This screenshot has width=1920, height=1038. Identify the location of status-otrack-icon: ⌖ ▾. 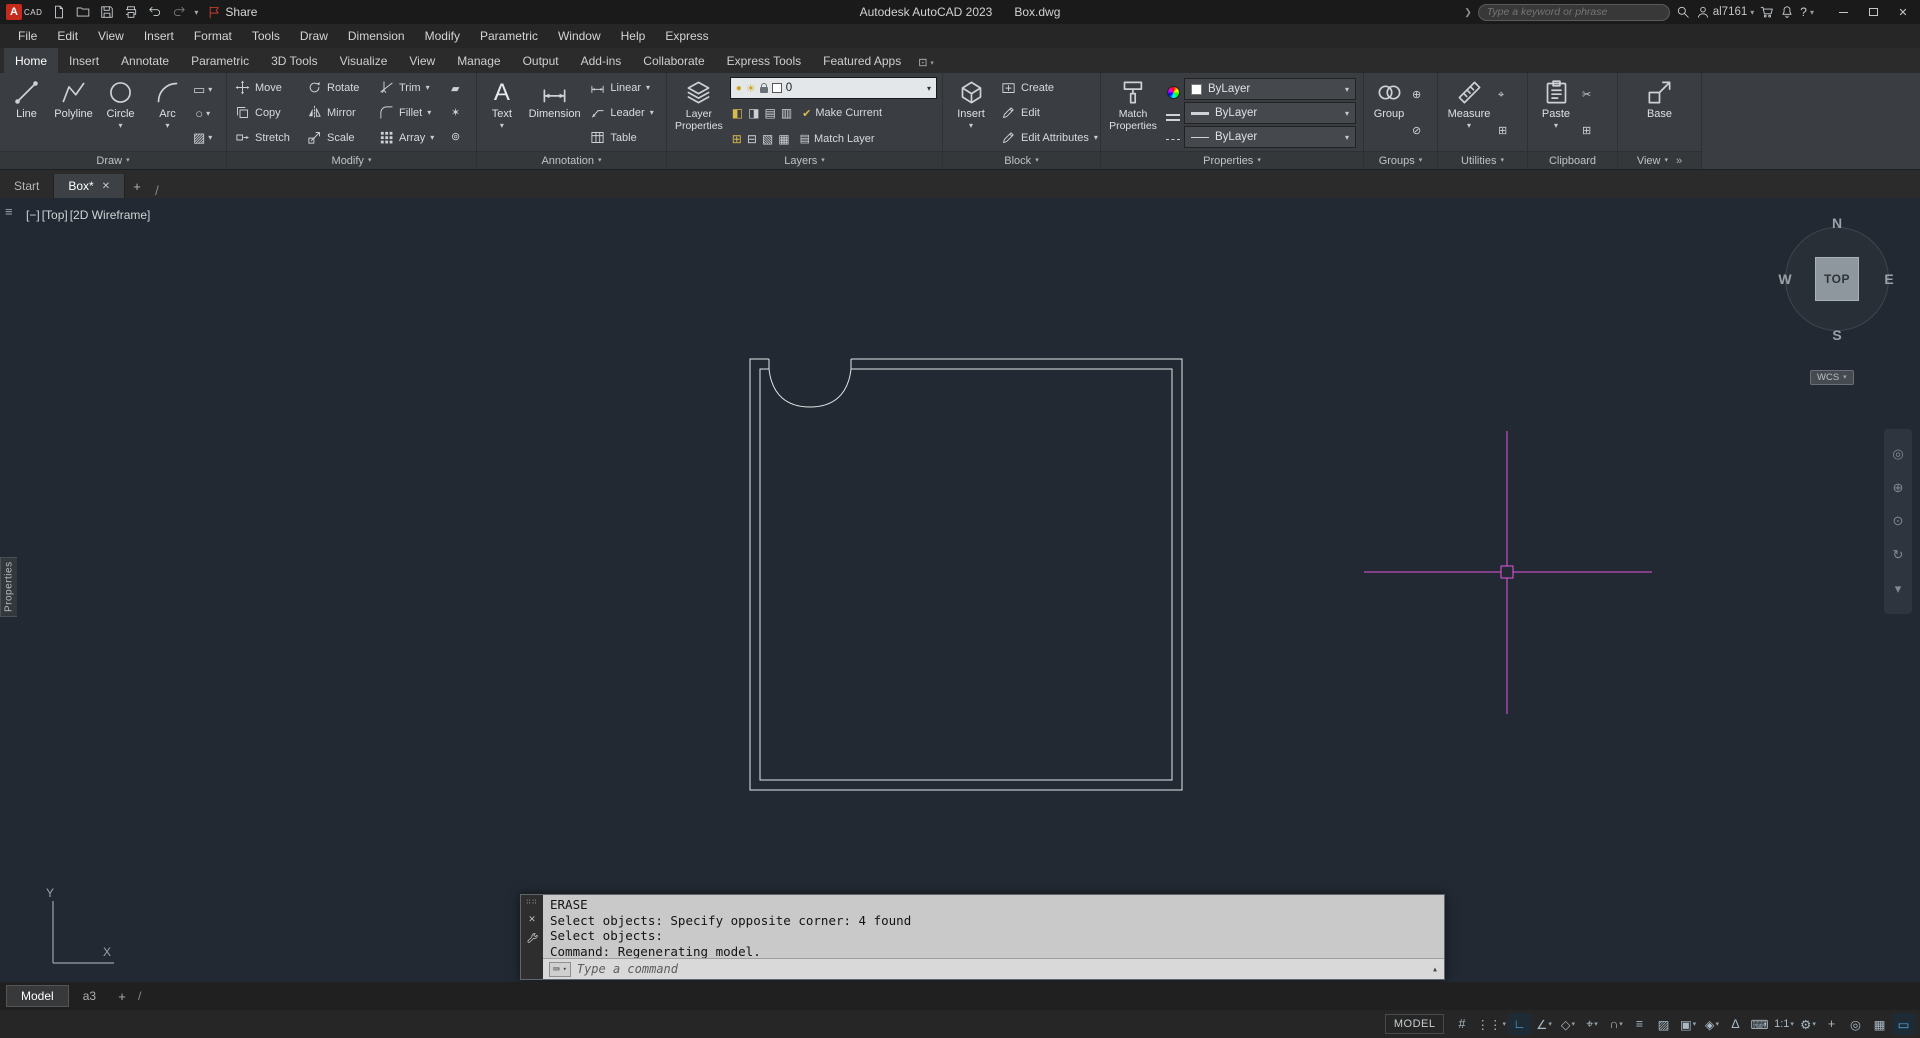
(1592, 1024).